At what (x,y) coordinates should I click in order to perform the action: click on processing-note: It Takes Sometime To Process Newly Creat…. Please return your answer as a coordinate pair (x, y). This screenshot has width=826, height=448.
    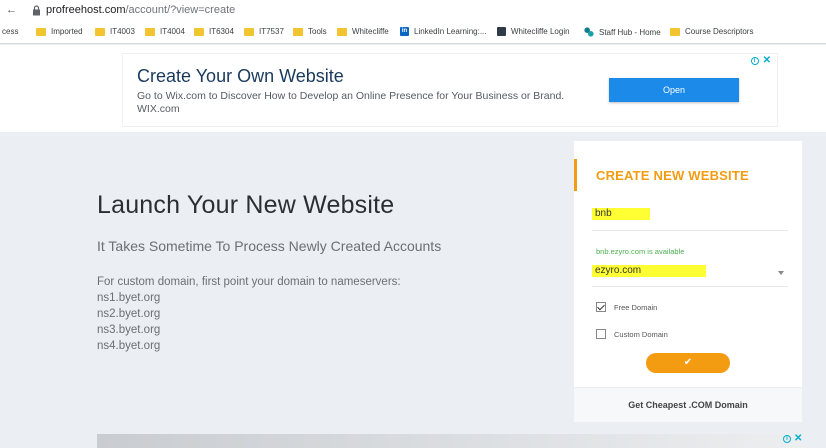
    Looking at the image, I should click on (269, 246).